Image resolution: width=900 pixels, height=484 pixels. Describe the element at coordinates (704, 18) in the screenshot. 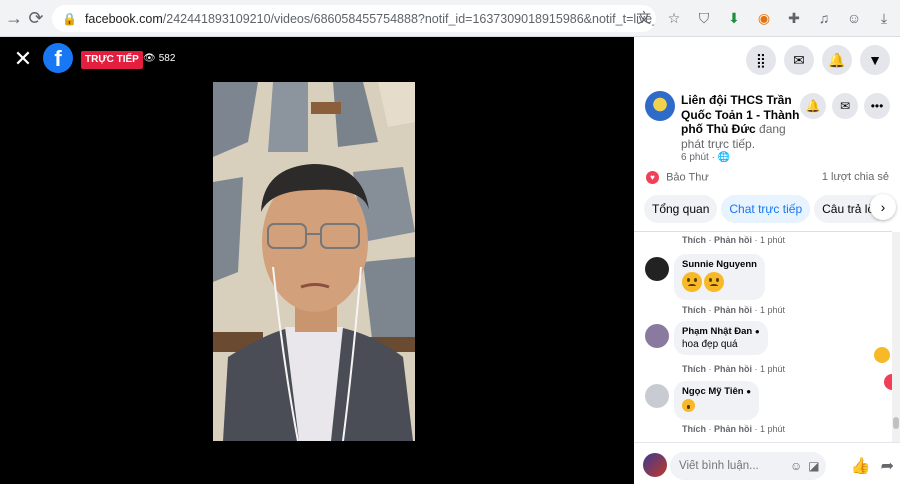

I see `shield-icon: ⛉` at that location.